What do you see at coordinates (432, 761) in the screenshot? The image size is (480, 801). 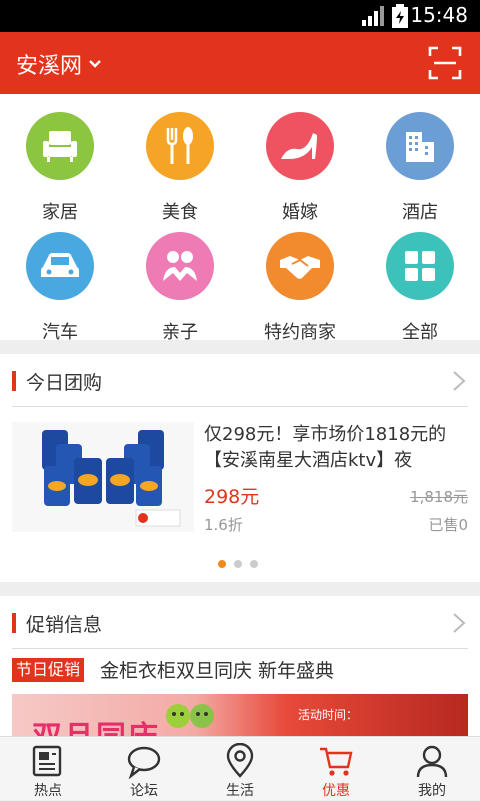 I see `user-icon` at bounding box center [432, 761].